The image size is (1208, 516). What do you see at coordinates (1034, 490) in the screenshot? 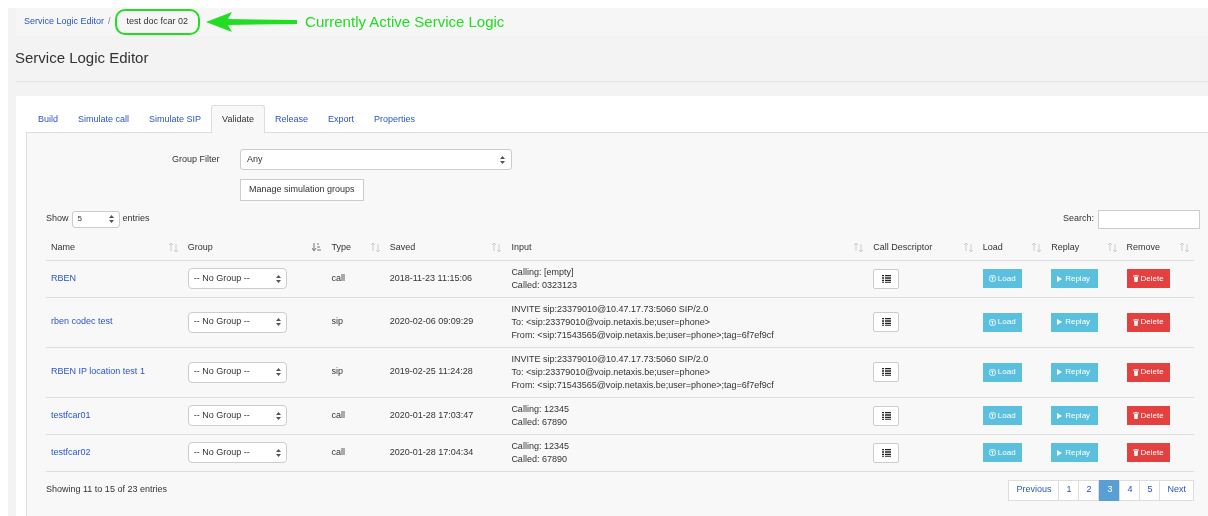
I see `pagination-button: Previous` at bounding box center [1034, 490].